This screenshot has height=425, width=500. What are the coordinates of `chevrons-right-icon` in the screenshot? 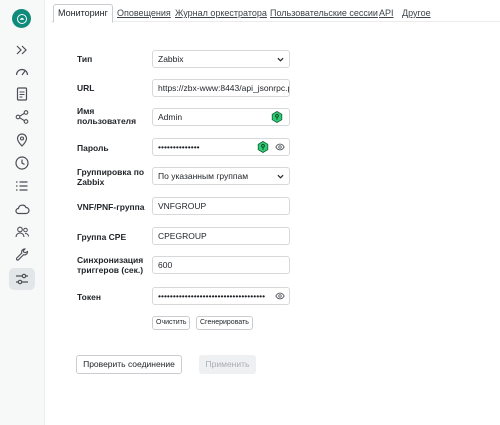 It's located at (21, 50).